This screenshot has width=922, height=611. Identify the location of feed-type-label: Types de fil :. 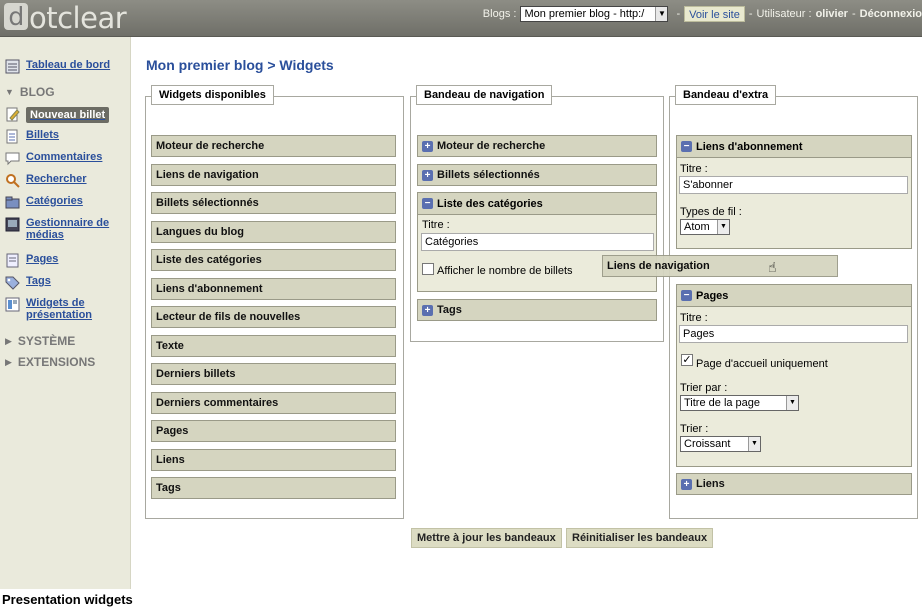
(711, 212).